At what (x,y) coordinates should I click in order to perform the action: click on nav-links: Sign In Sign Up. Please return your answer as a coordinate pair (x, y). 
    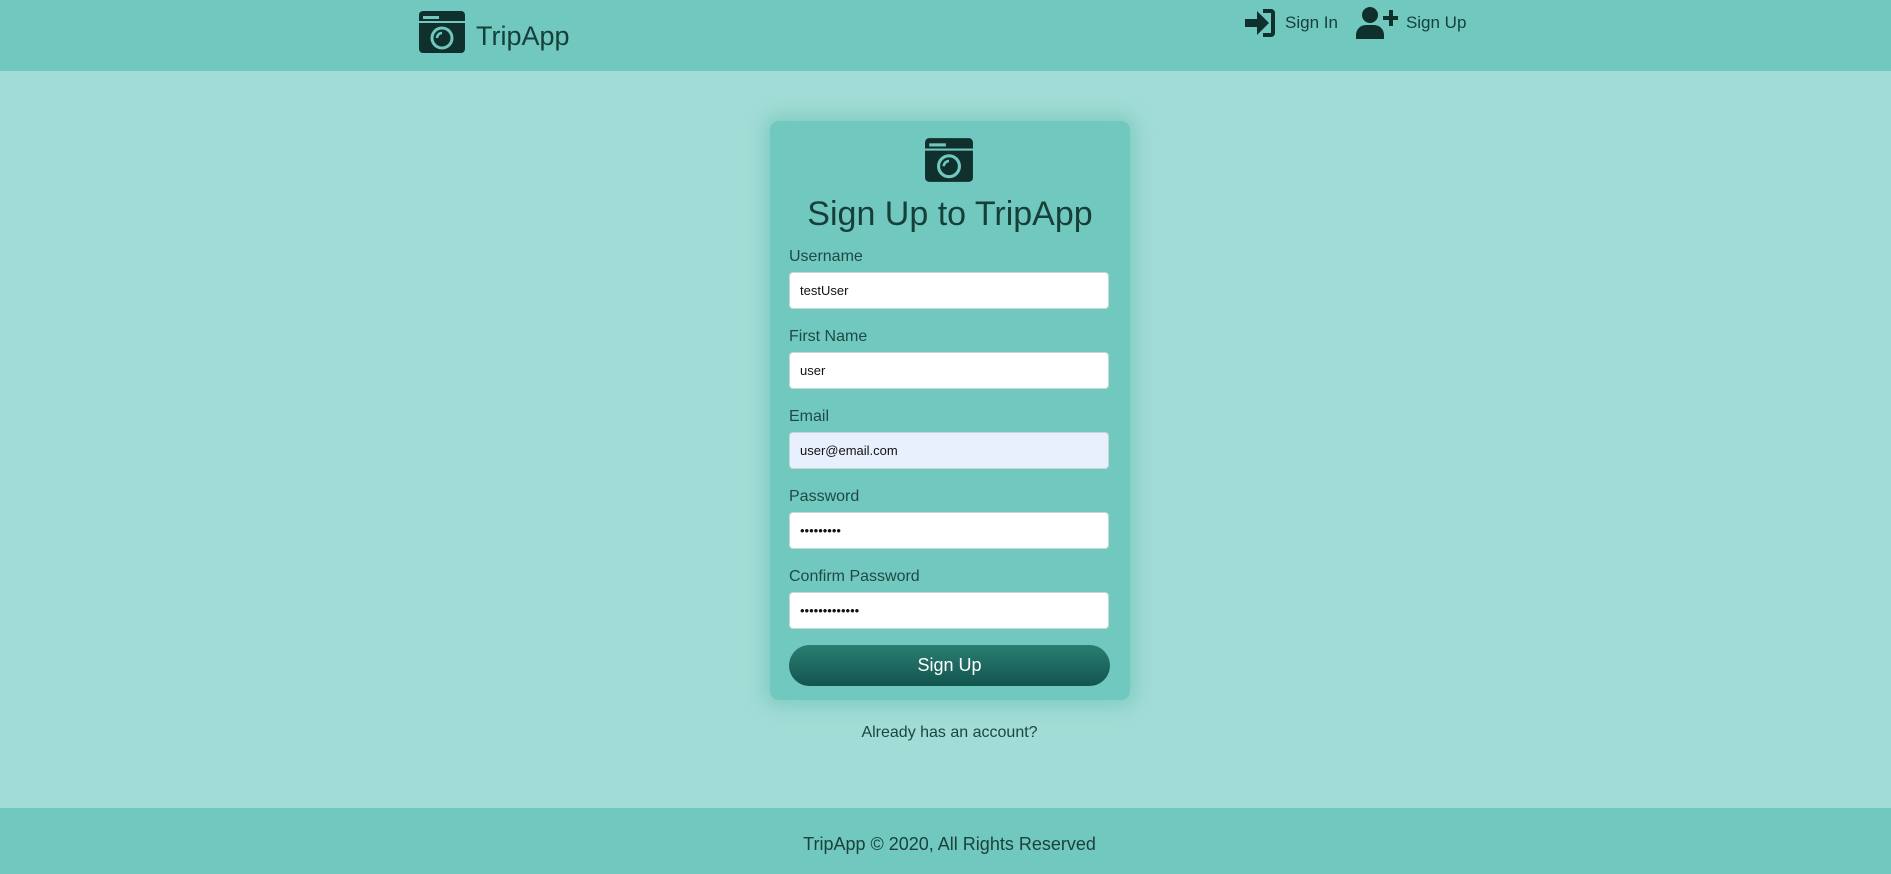
    Looking at the image, I should click on (1354, 23).